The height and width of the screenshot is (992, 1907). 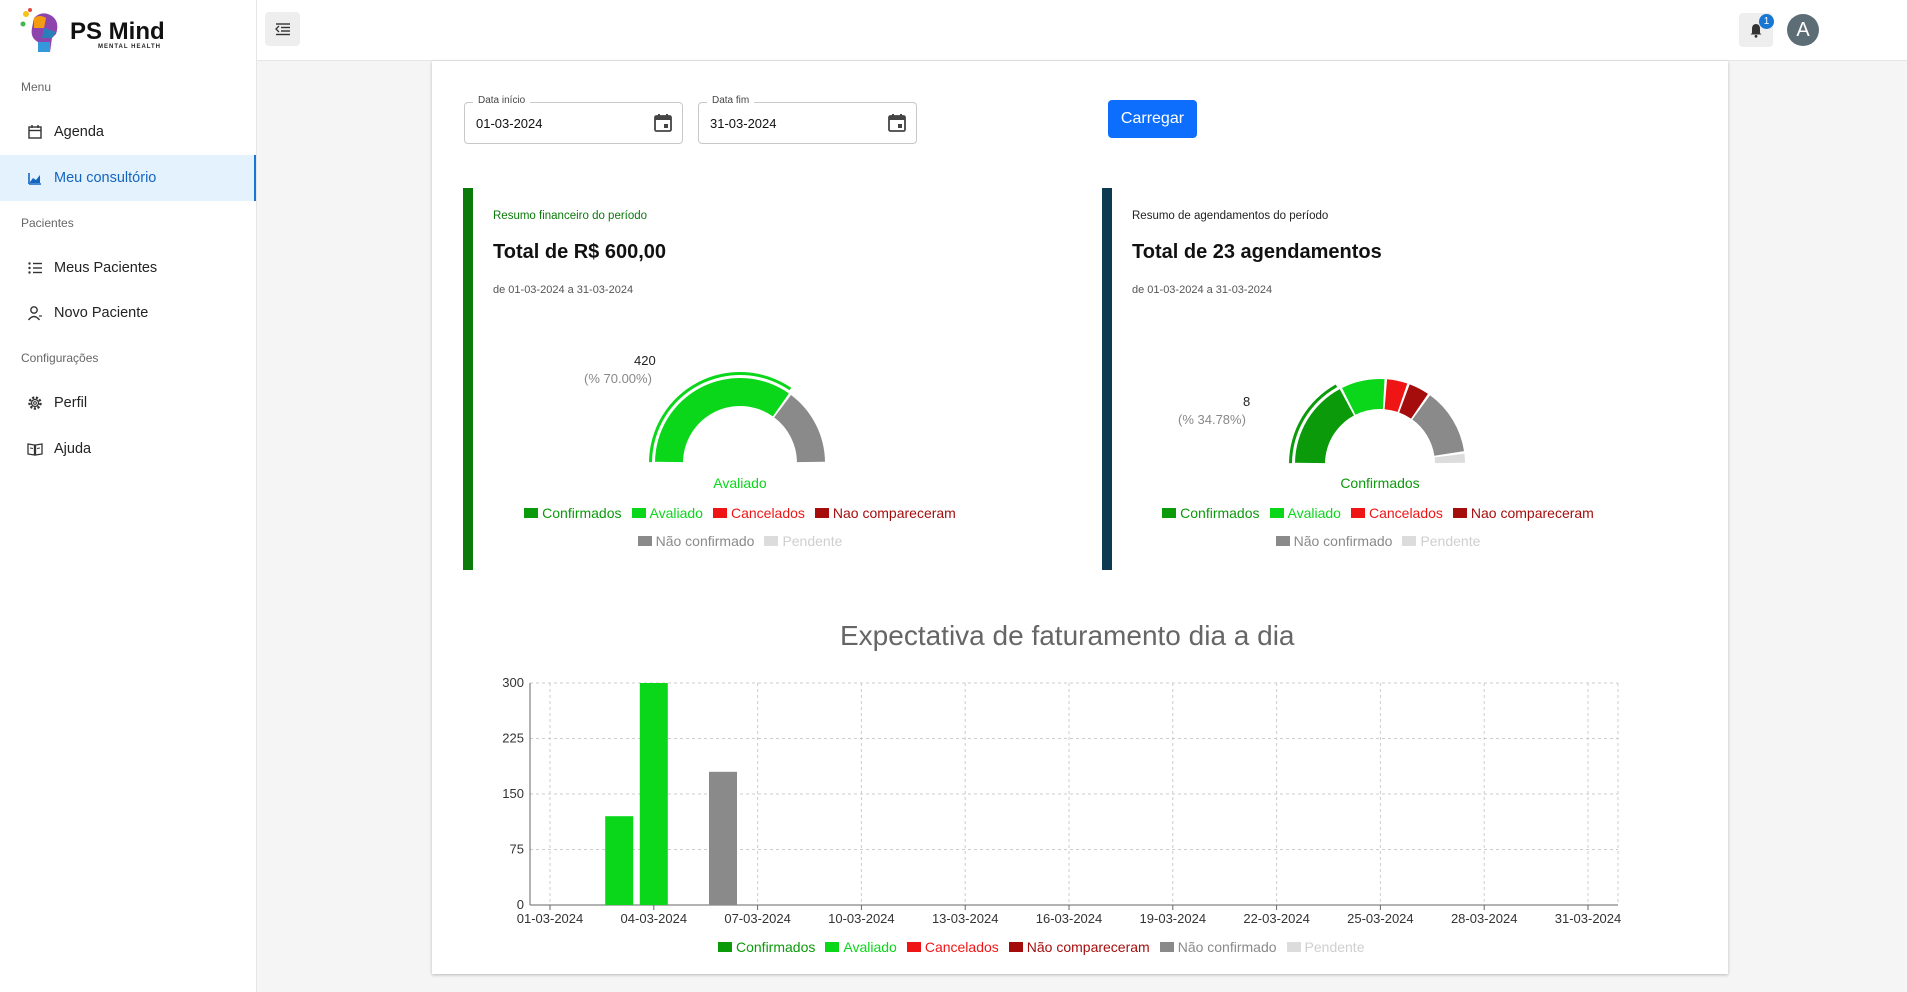 What do you see at coordinates (723, 838) in the screenshot?
I see `bar-06-03-2024` at bounding box center [723, 838].